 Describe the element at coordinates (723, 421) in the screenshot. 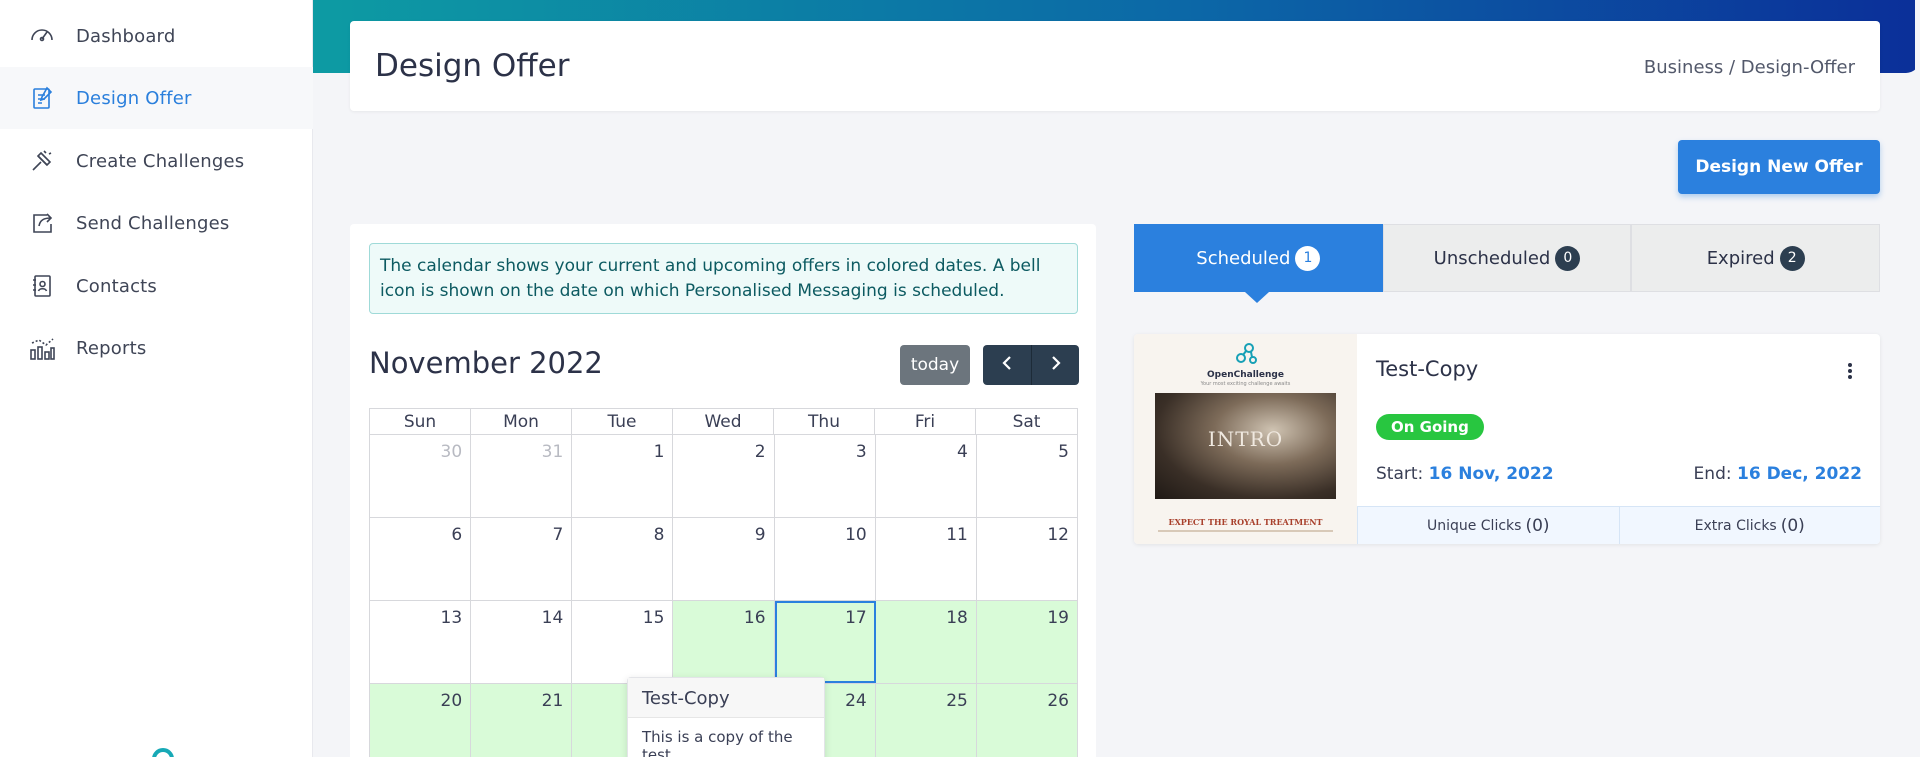

I see `weekday-header: Sun Mon Tue Wed Thu Fri Sat` at that location.